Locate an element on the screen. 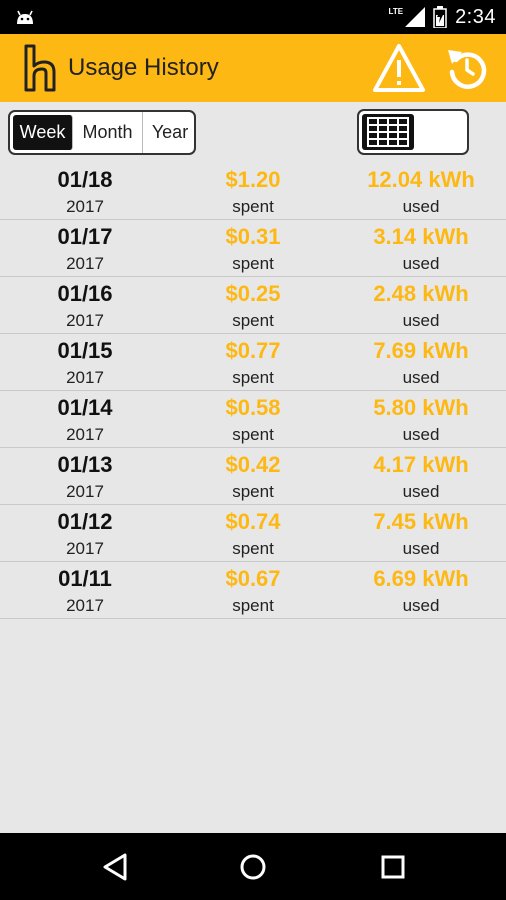 The height and width of the screenshot is (900, 506). android-debug-icon is located at coordinates (25, 17).